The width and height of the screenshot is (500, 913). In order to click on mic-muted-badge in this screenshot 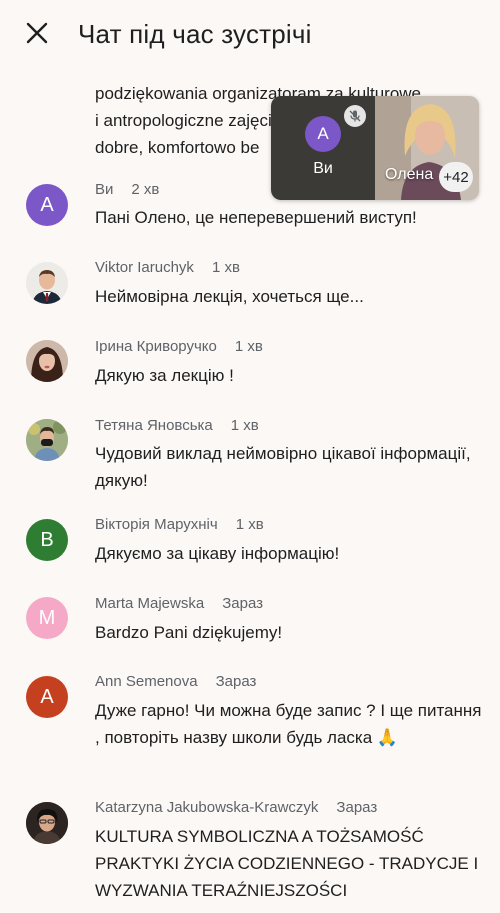, I will do `click(355, 116)`.